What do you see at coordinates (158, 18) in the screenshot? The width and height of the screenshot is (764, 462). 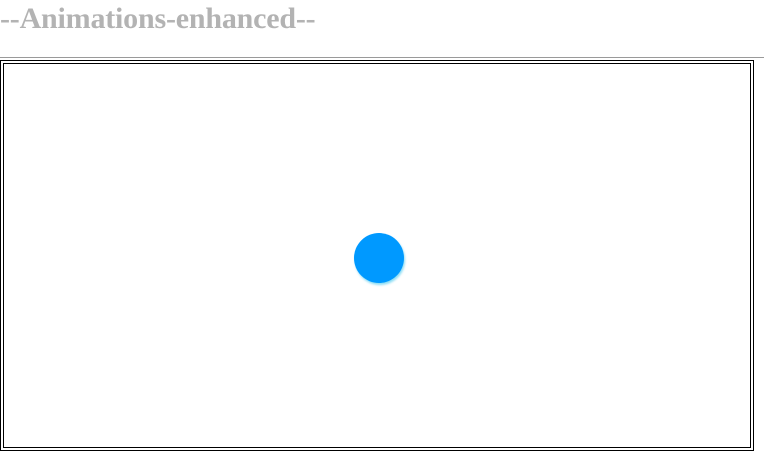 I see `page-title: --Animations-enhanced--` at bounding box center [158, 18].